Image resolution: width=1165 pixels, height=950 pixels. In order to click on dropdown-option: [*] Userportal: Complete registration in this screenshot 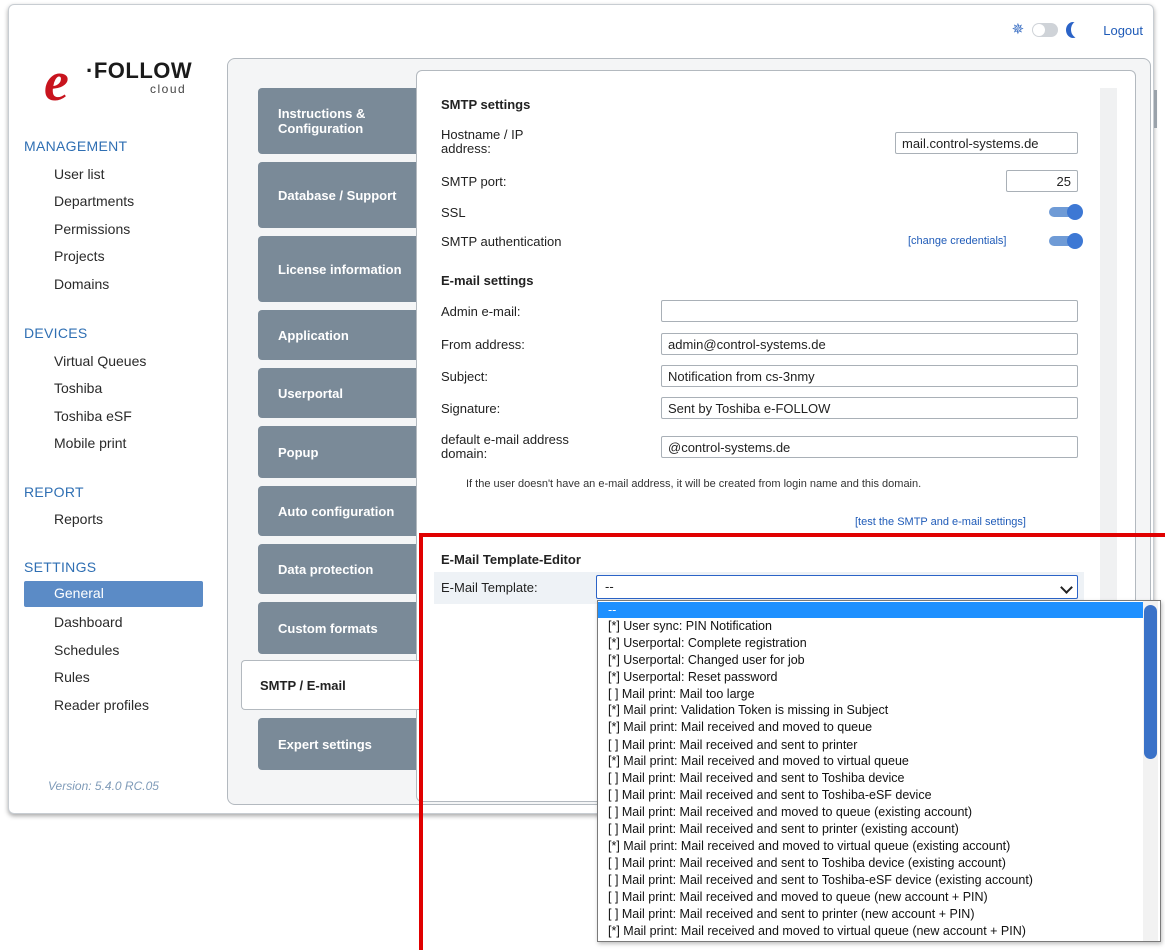, I will do `click(870, 643)`.